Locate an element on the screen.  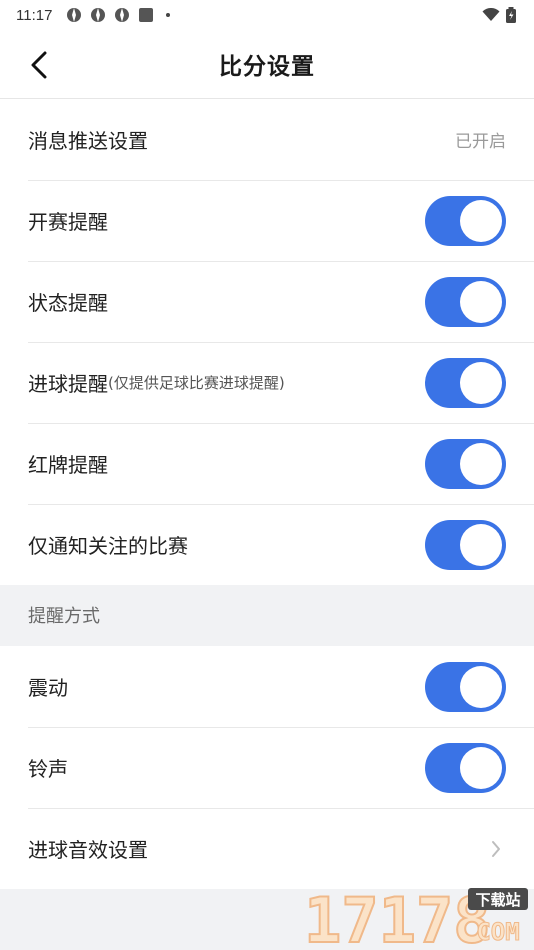
push-settings-status: 已开启 is located at coordinates (480, 142).